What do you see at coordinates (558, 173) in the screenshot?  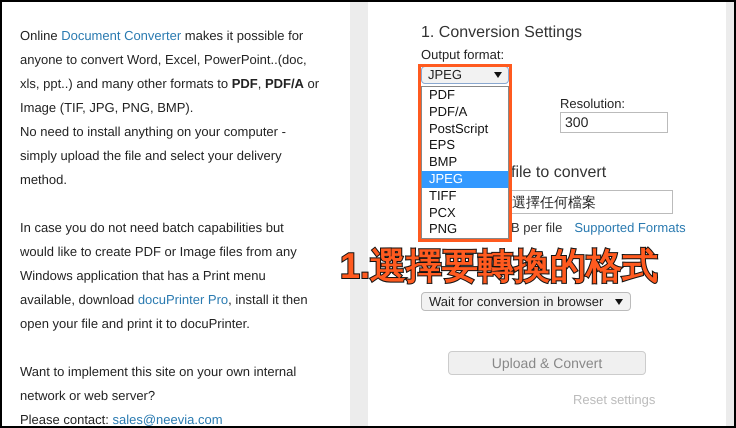 I see `section-heading: file to convert` at bounding box center [558, 173].